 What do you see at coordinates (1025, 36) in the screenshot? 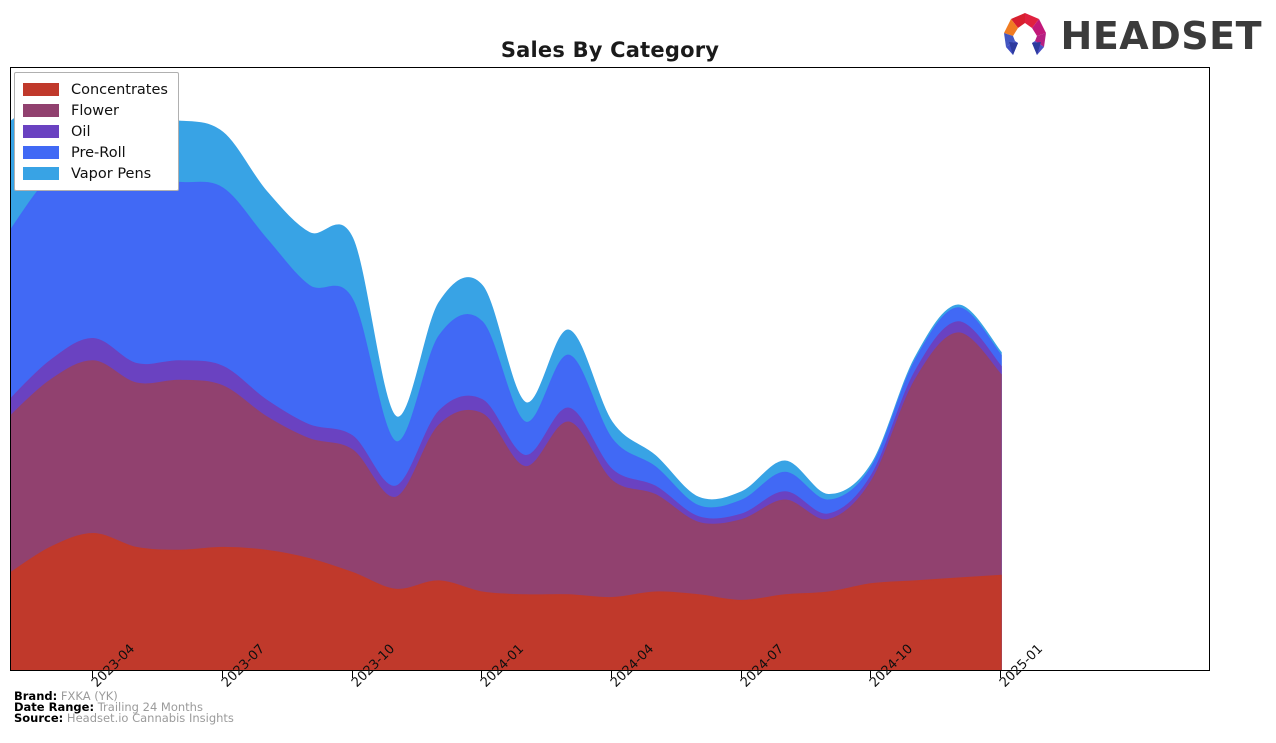
I see `headset-polygon-logo-icon` at bounding box center [1025, 36].